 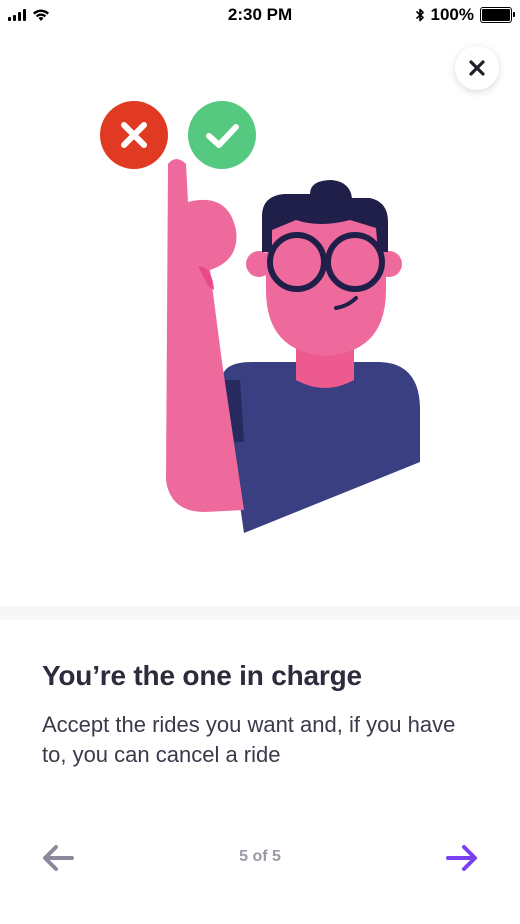 What do you see at coordinates (222, 135) in the screenshot?
I see `accept-icon` at bounding box center [222, 135].